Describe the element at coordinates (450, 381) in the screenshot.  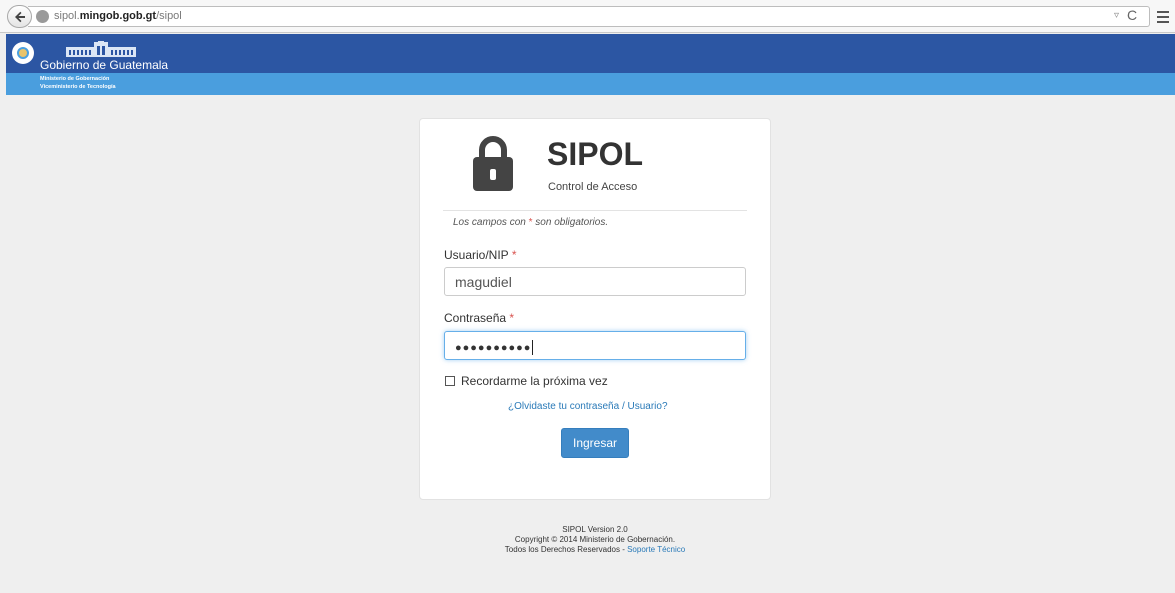
I see `remember-checkbox` at that location.